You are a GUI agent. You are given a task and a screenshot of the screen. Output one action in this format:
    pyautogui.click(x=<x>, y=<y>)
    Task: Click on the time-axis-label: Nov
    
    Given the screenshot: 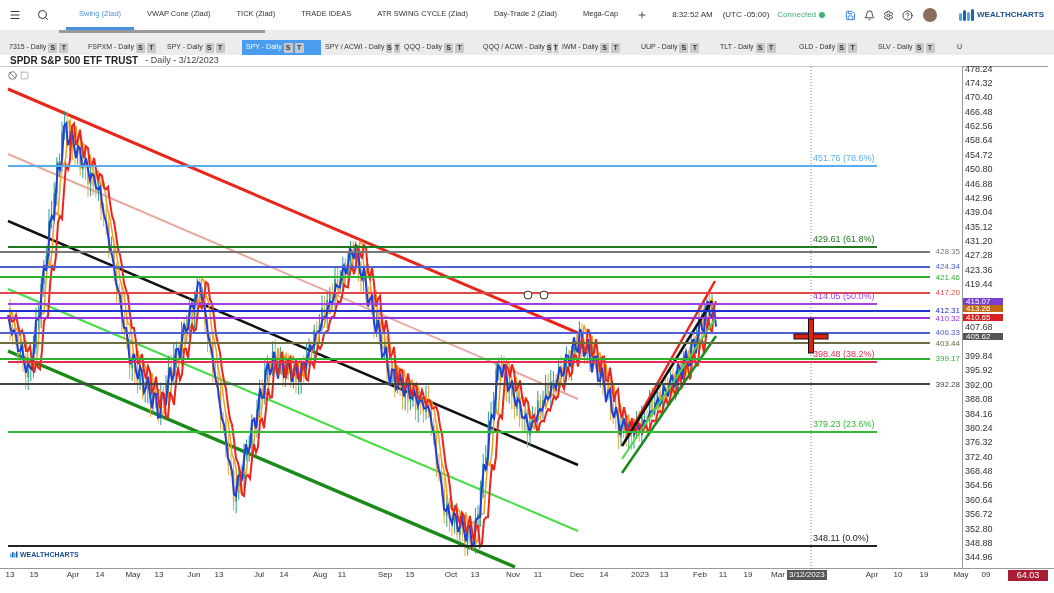 What is the action you would take?
    pyautogui.click(x=513, y=575)
    